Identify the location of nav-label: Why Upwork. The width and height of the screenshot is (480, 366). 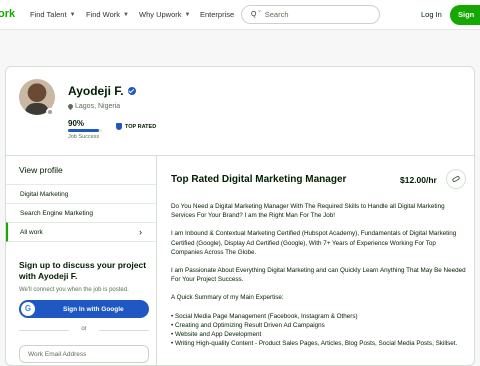
(160, 14).